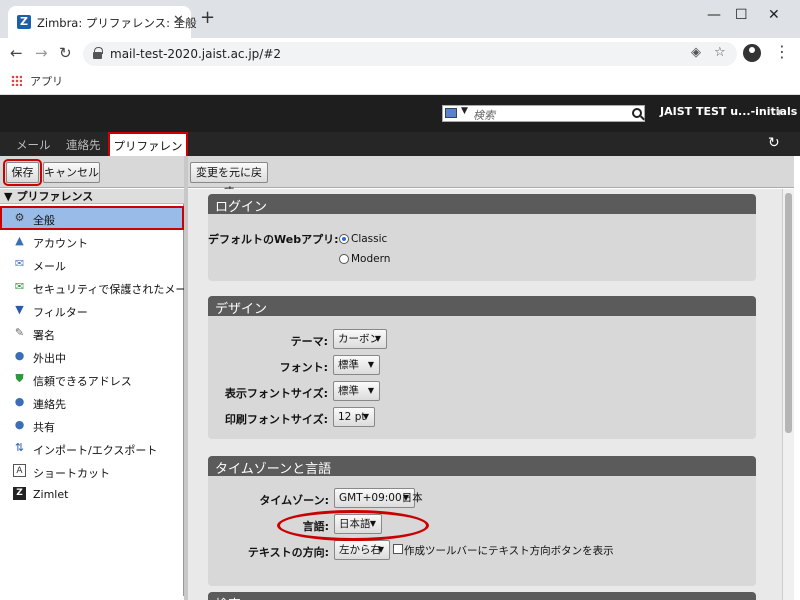 The image size is (800, 600). What do you see at coordinates (303, 367) in the screenshot?
I see `font-label: フォント:` at bounding box center [303, 367].